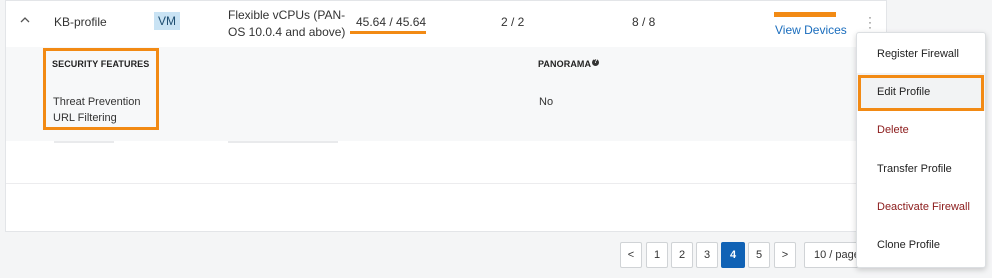 Image resolution: width=992 pixels, height=278 pixels. Describe the element at coordinates (682, 255) in the screenshot. I see `page-2-button: 2` at that location.